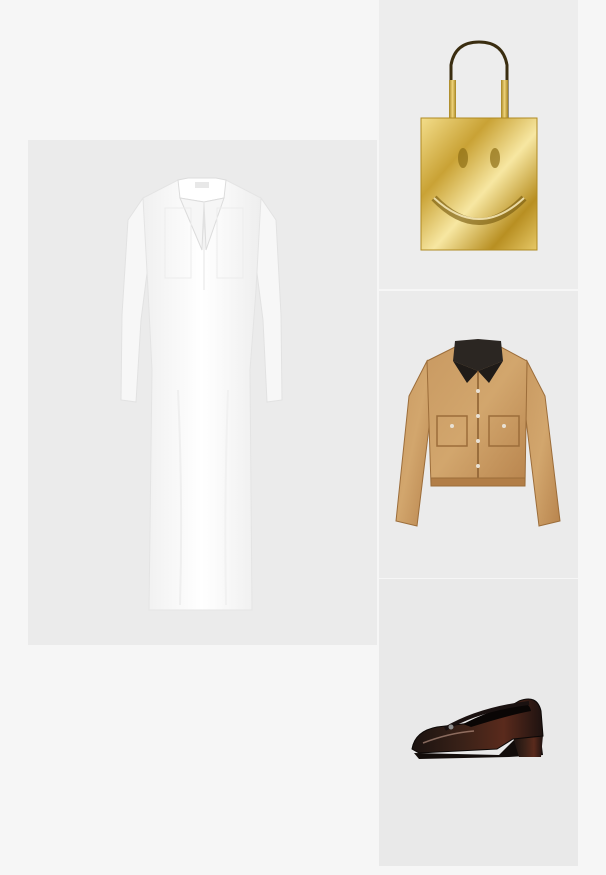 This screenshot has height=875, width=606. I want to click on product-tile-bag, so click(478, 144).